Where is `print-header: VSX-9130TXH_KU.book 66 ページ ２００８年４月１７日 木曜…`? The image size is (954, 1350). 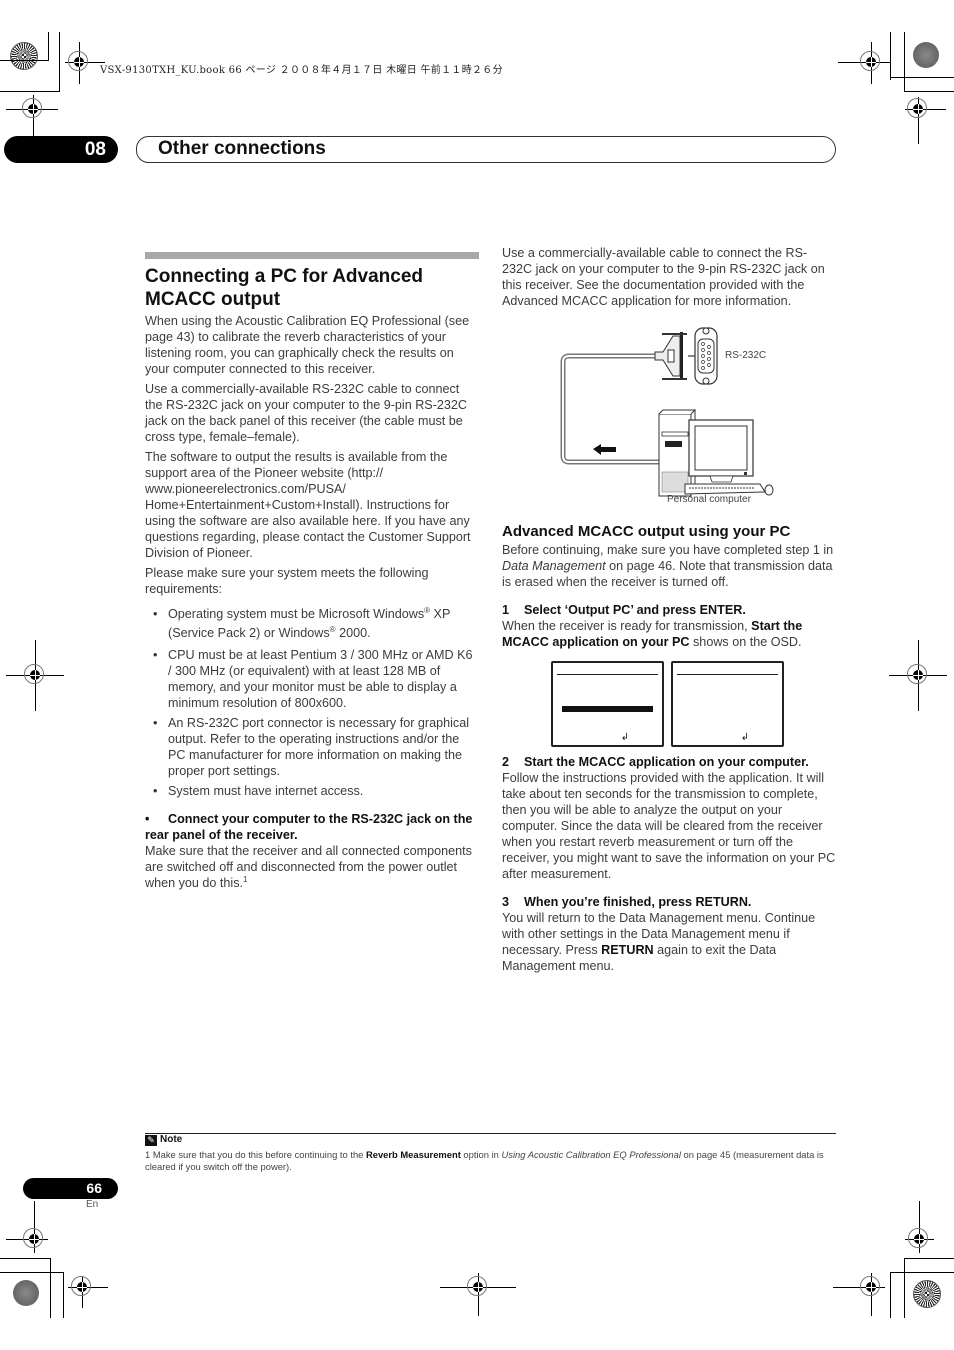
print-header: VSX-9130TXH_KU.book 66 ページ ２００８年４月１７日 木曜… is located at coordinates (301, 70).